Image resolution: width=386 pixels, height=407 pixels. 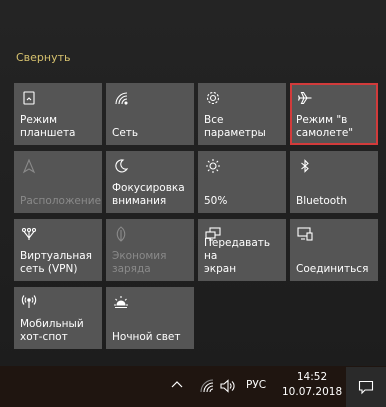 I want to click on tile-tablet-mode: Режим планшета, so click(x=58, y=114).